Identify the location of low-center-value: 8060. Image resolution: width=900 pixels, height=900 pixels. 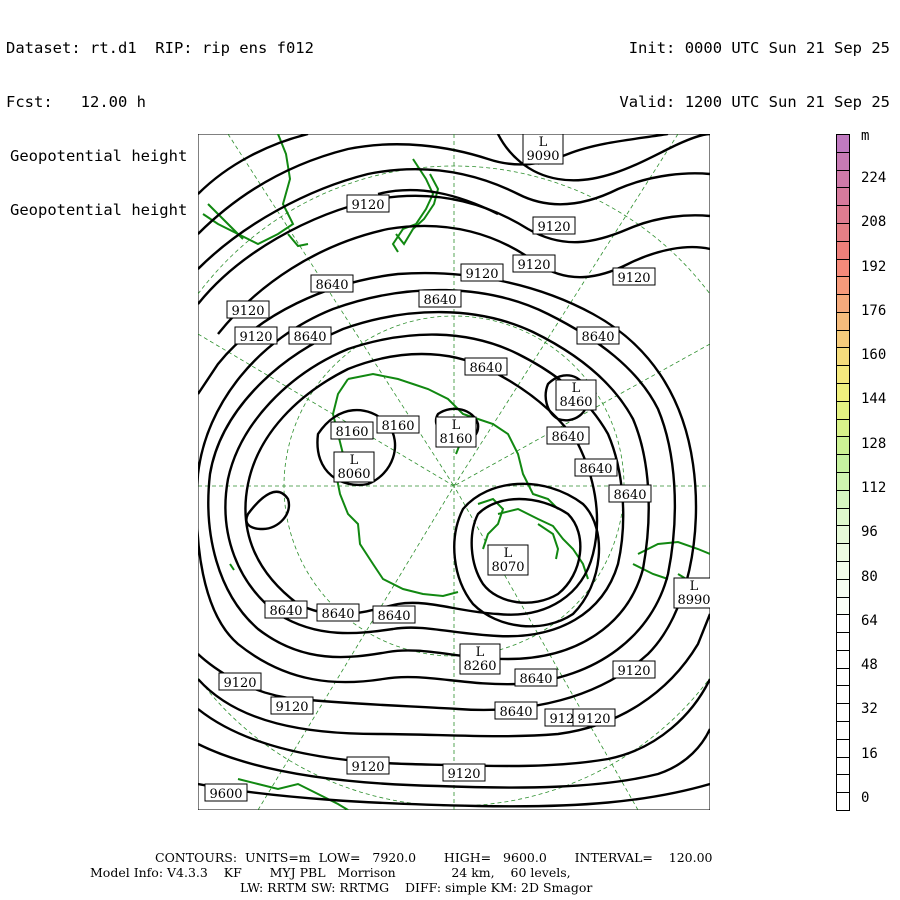
(353, 474).